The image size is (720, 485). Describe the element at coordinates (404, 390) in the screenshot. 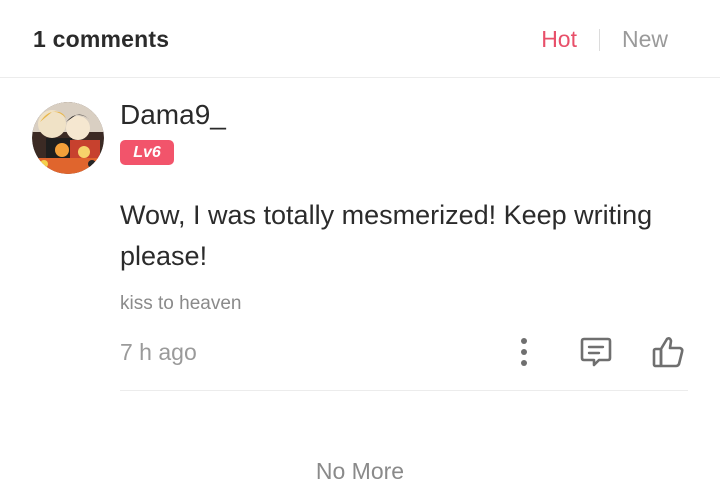

I see `comment-divider` at that location.